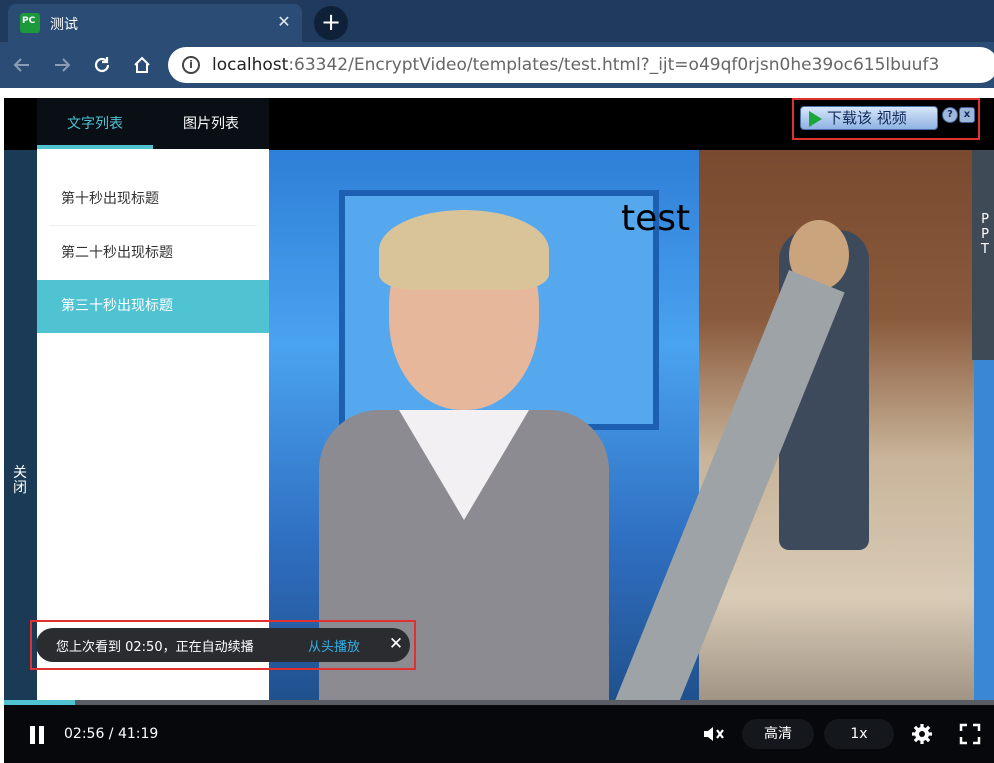  I want to click on gear-icon, so click(922, 734).